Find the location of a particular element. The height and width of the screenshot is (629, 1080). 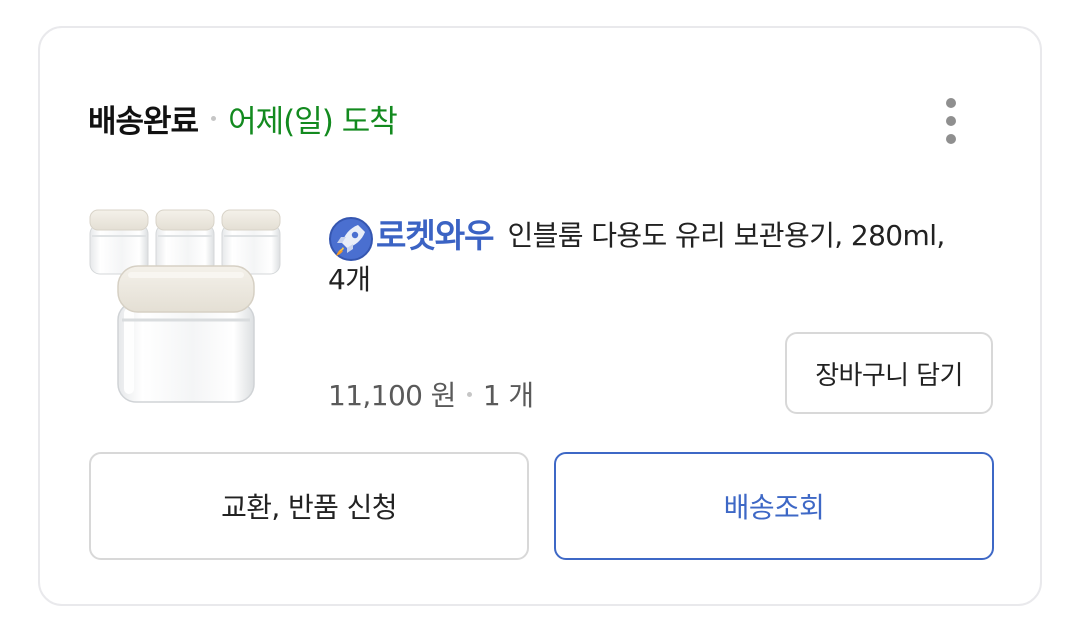

product-info: 로켓와우 인블룸 다용도 유리 보관용기, 280ml, 4개 is located at coordinates (668, 253).